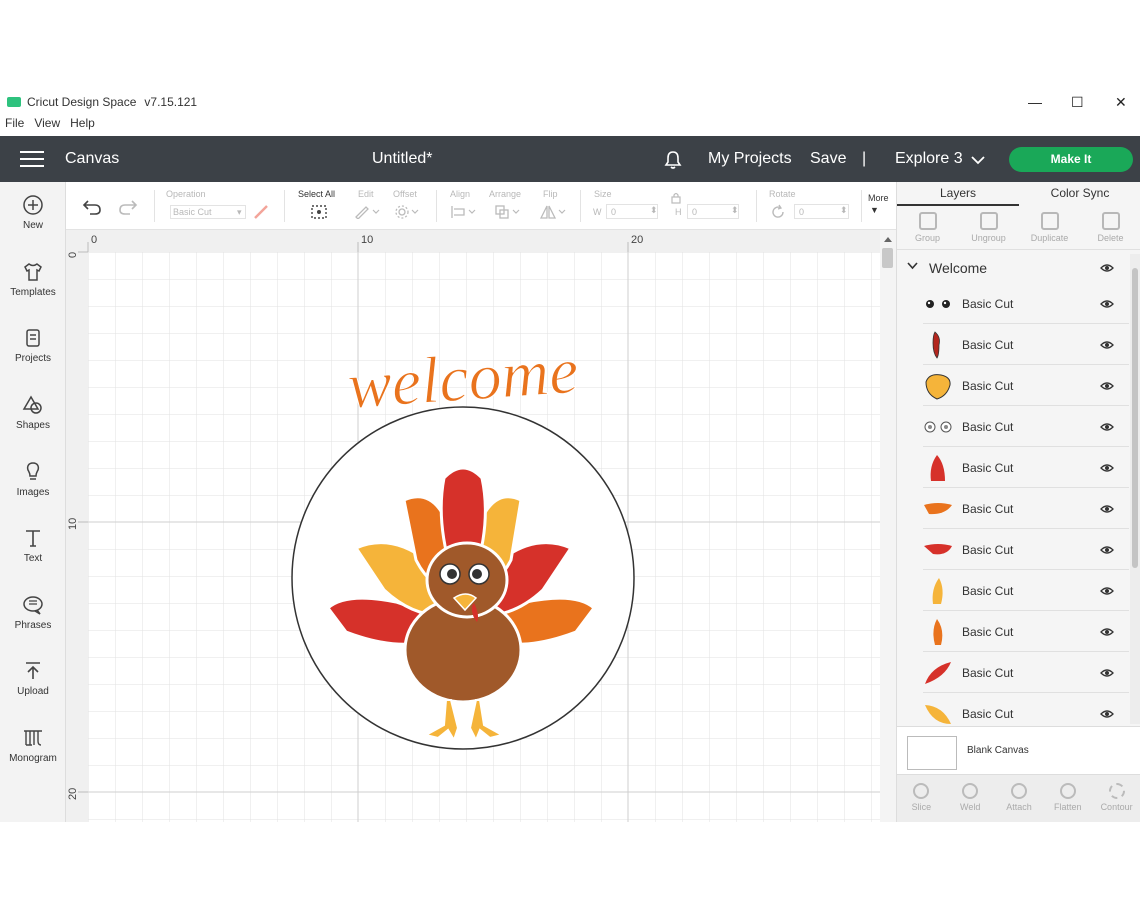 Image resolution: width=1140 pixels, height=912 pixels. What do you see at coordinates (936, 345) in the screenshot?
I see `wattle-thumbnail` at bounding box center [936, 345].